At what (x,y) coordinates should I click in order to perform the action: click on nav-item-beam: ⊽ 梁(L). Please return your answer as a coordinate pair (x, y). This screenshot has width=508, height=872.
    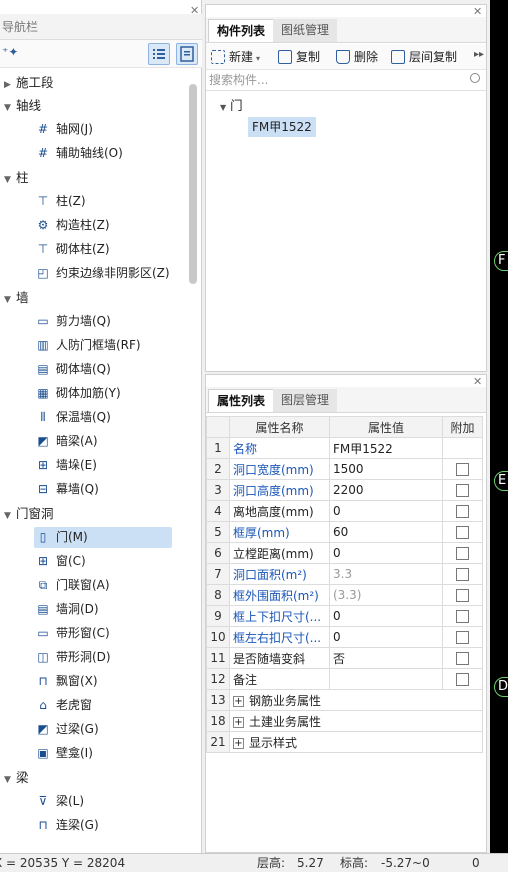
    Looking at the image, I should click on (103, 801).